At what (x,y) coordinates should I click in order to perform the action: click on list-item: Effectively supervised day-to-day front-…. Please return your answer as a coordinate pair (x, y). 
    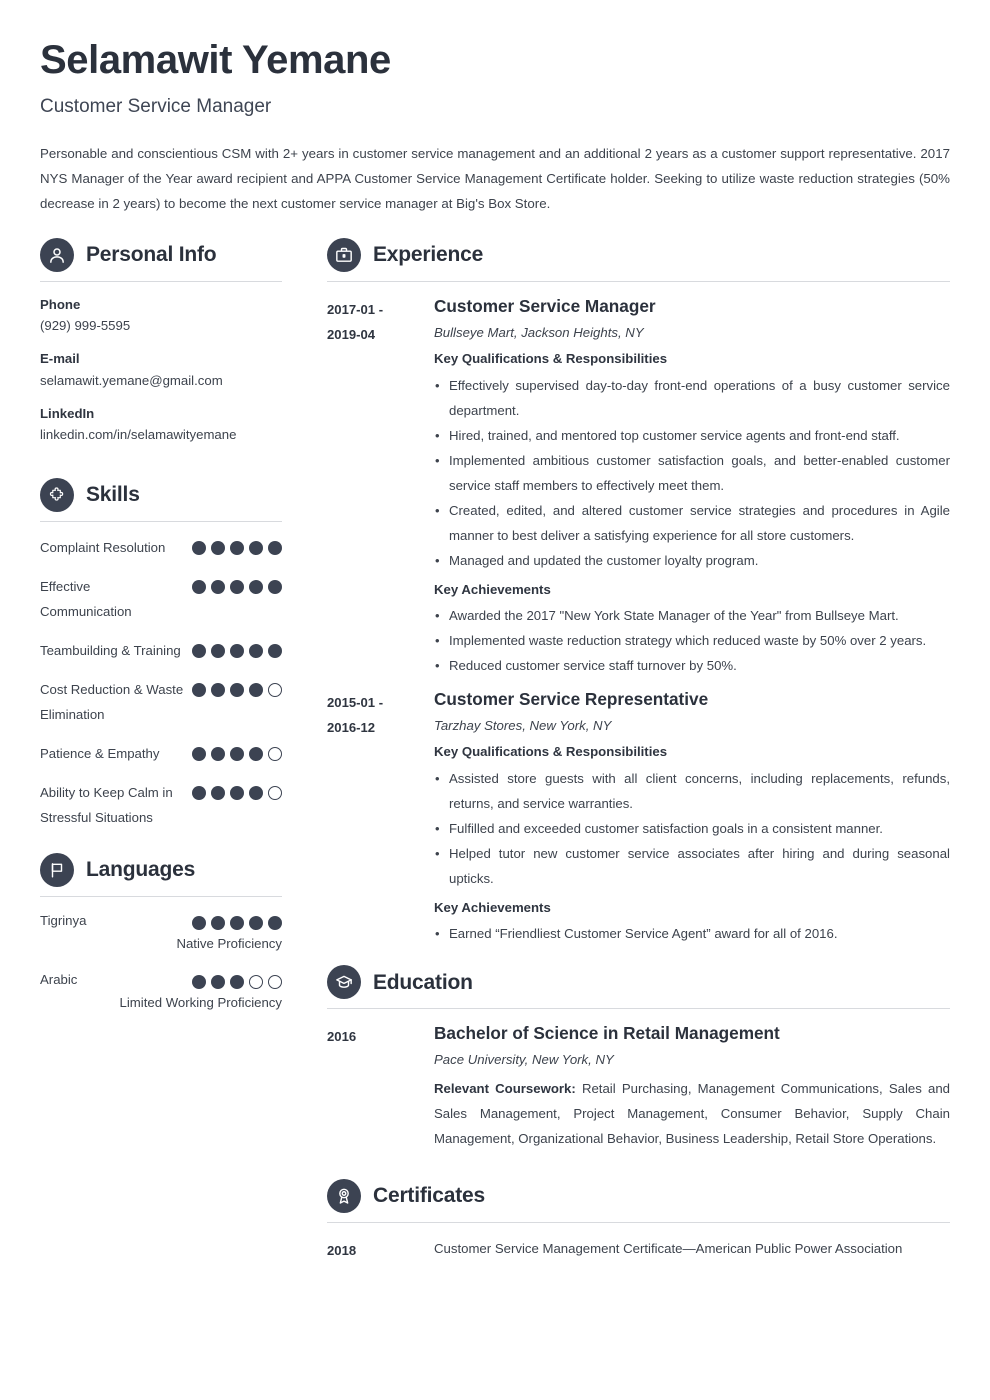
    Looking at the image, I should click on (692, 398).